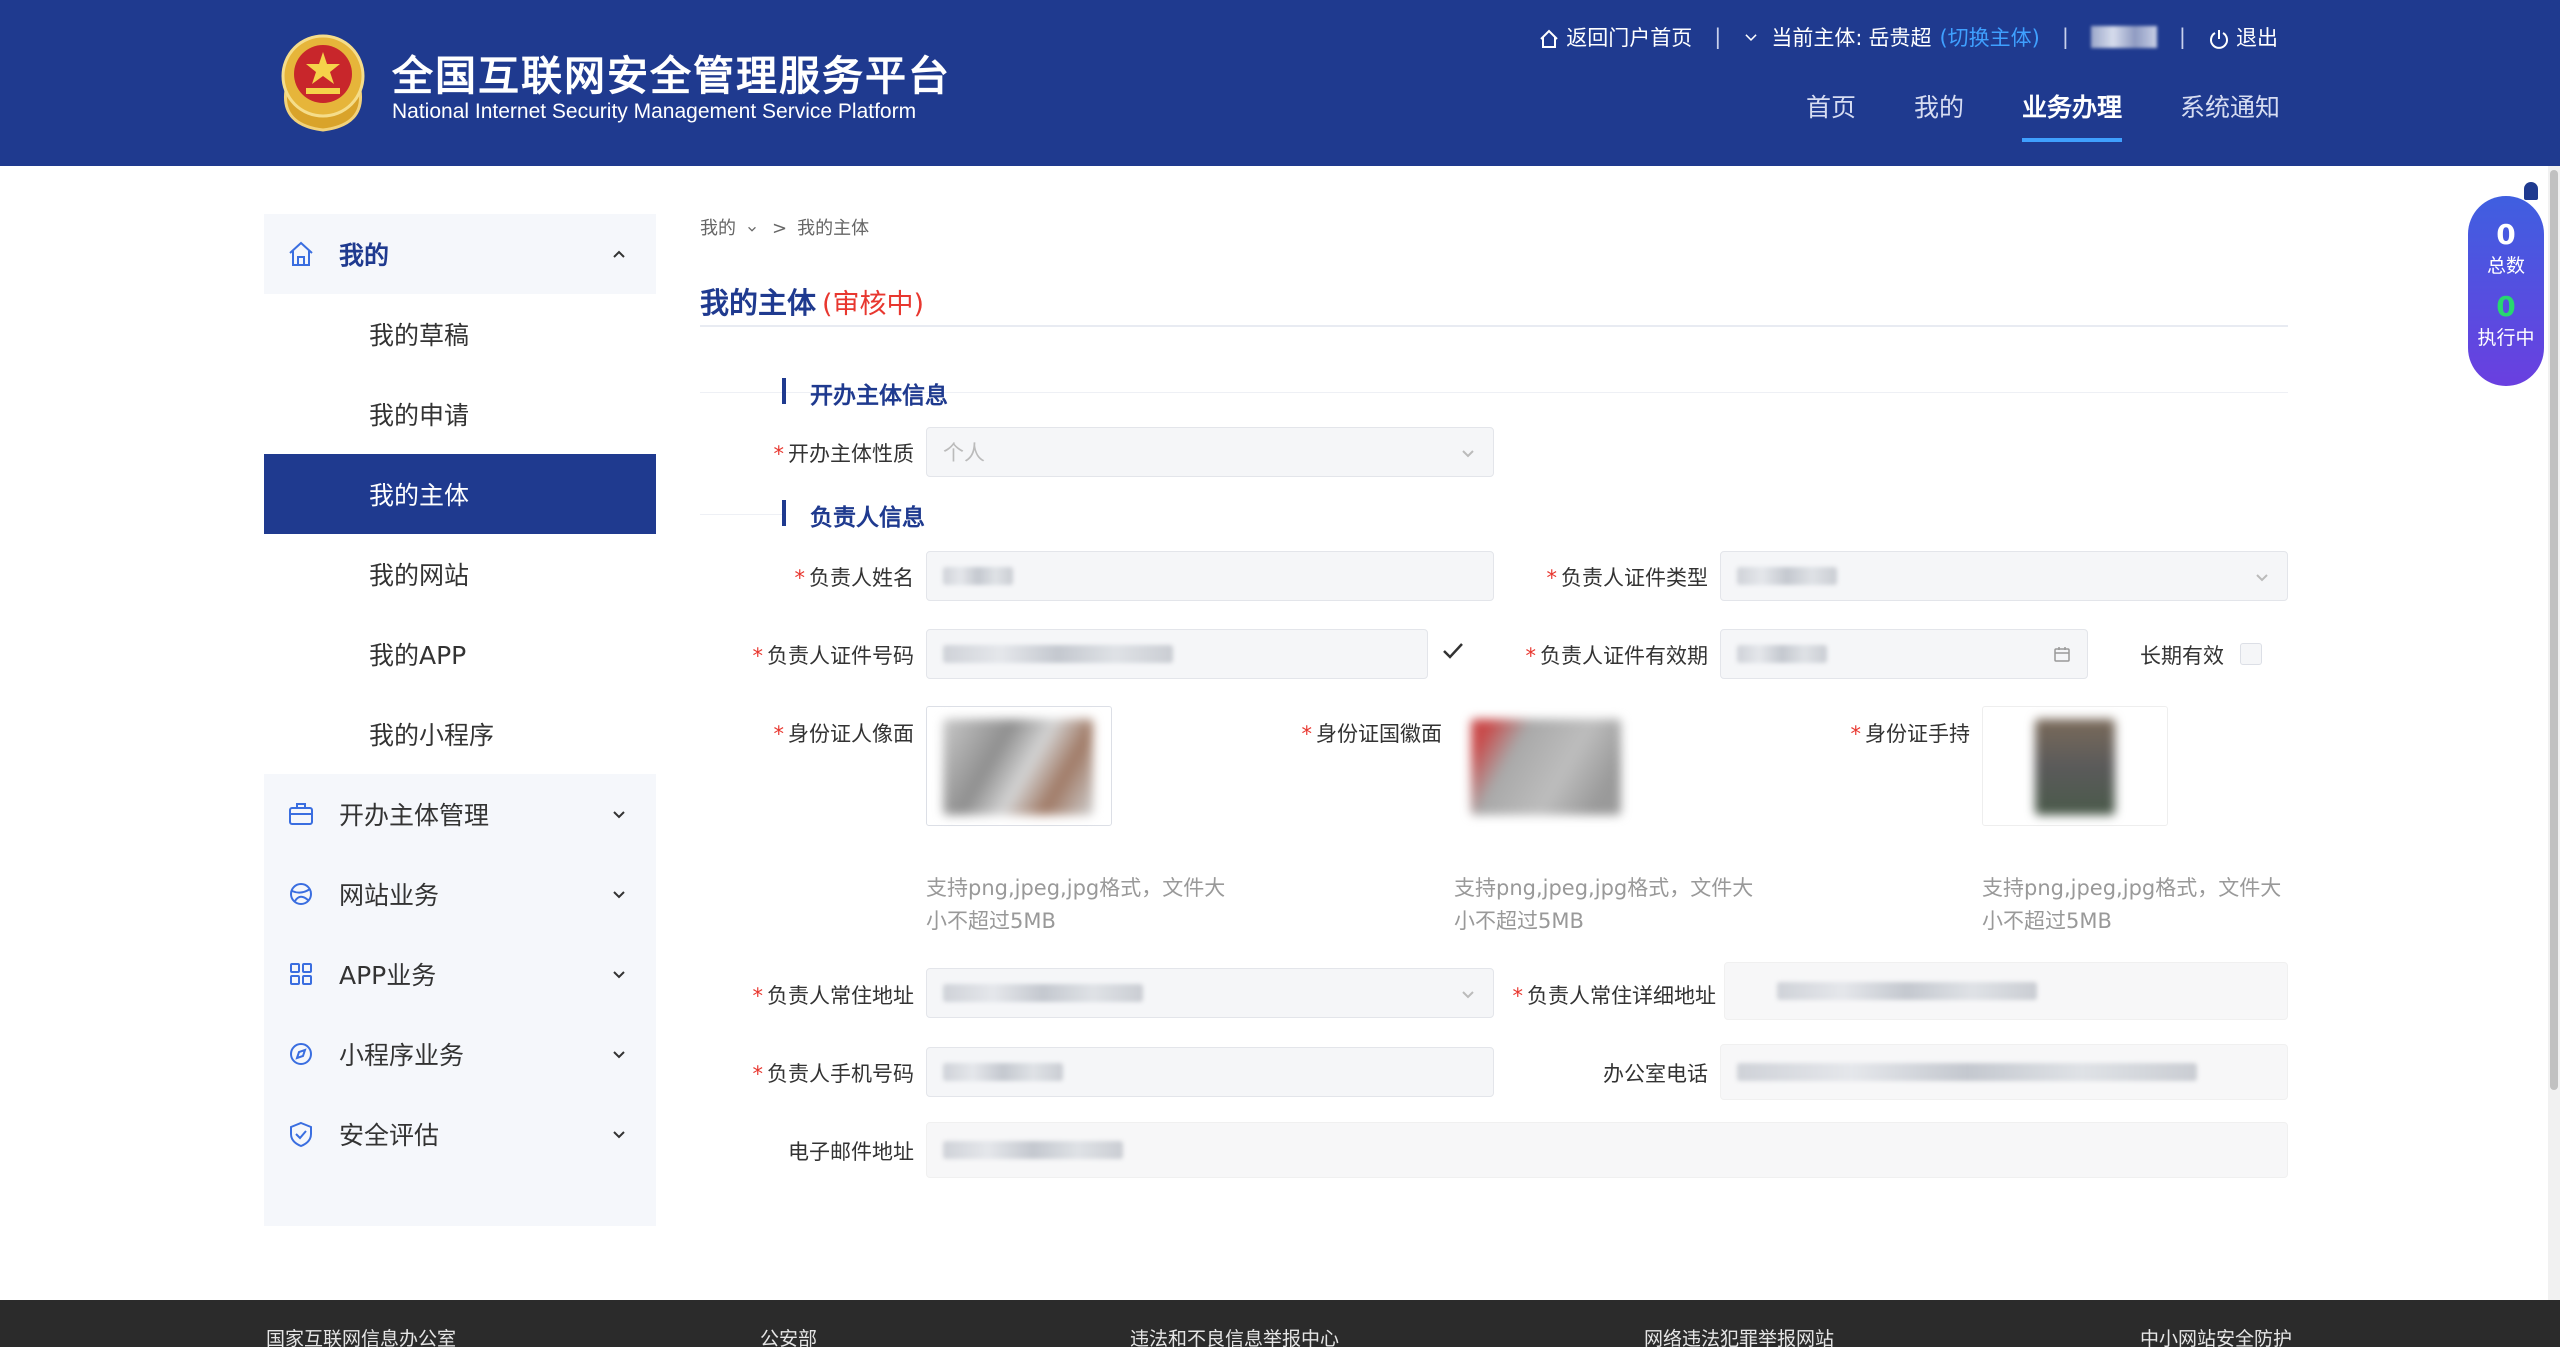 The height and width of the screenshot is (1347, 2560). Describe the element at coordinates (361, 1335) in the screenshot. I see `footer-link-cac: 国家互联网信息办公室` at that location.